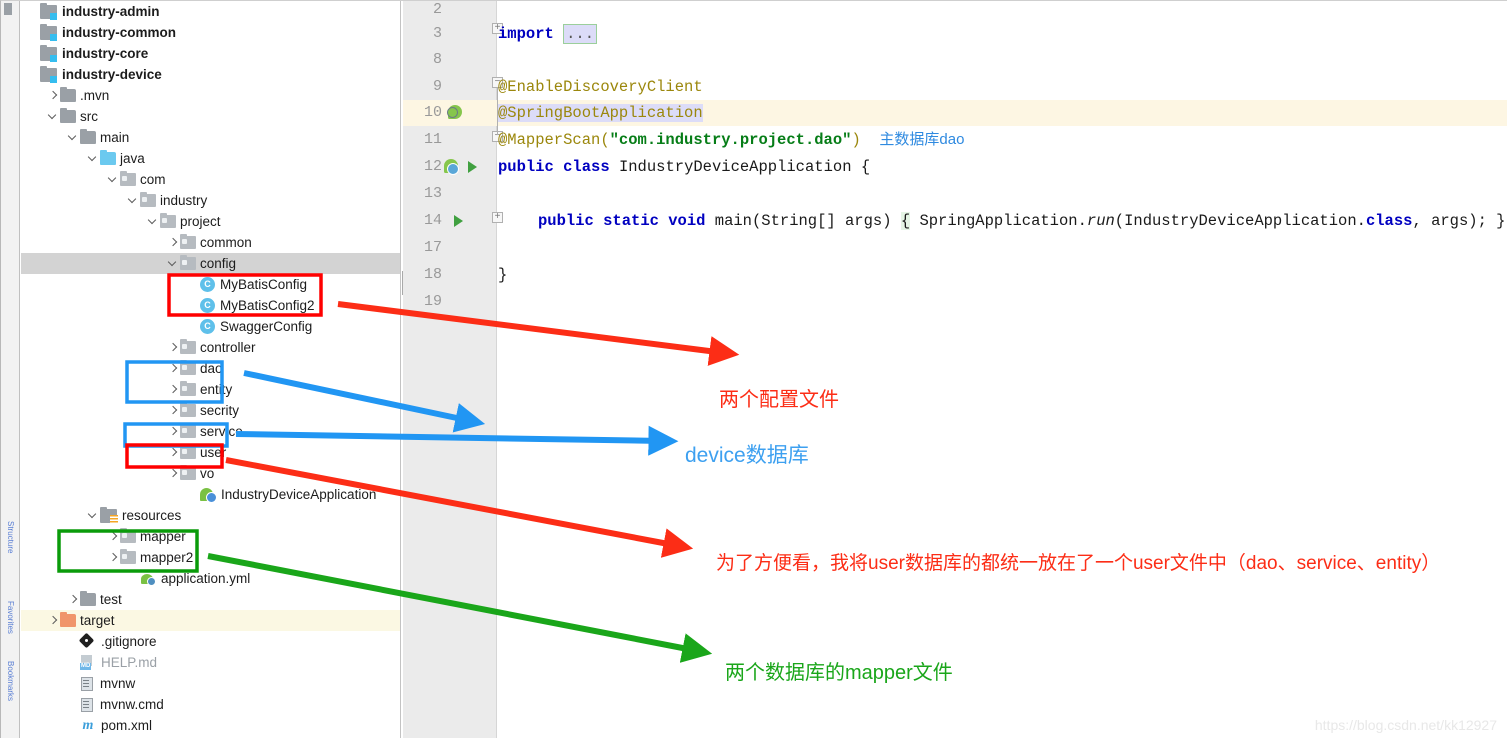 The width and height of the screenshot is (1507, 738). I want to click on spring-application-ref: SpringApplication., so click(1003, 221).